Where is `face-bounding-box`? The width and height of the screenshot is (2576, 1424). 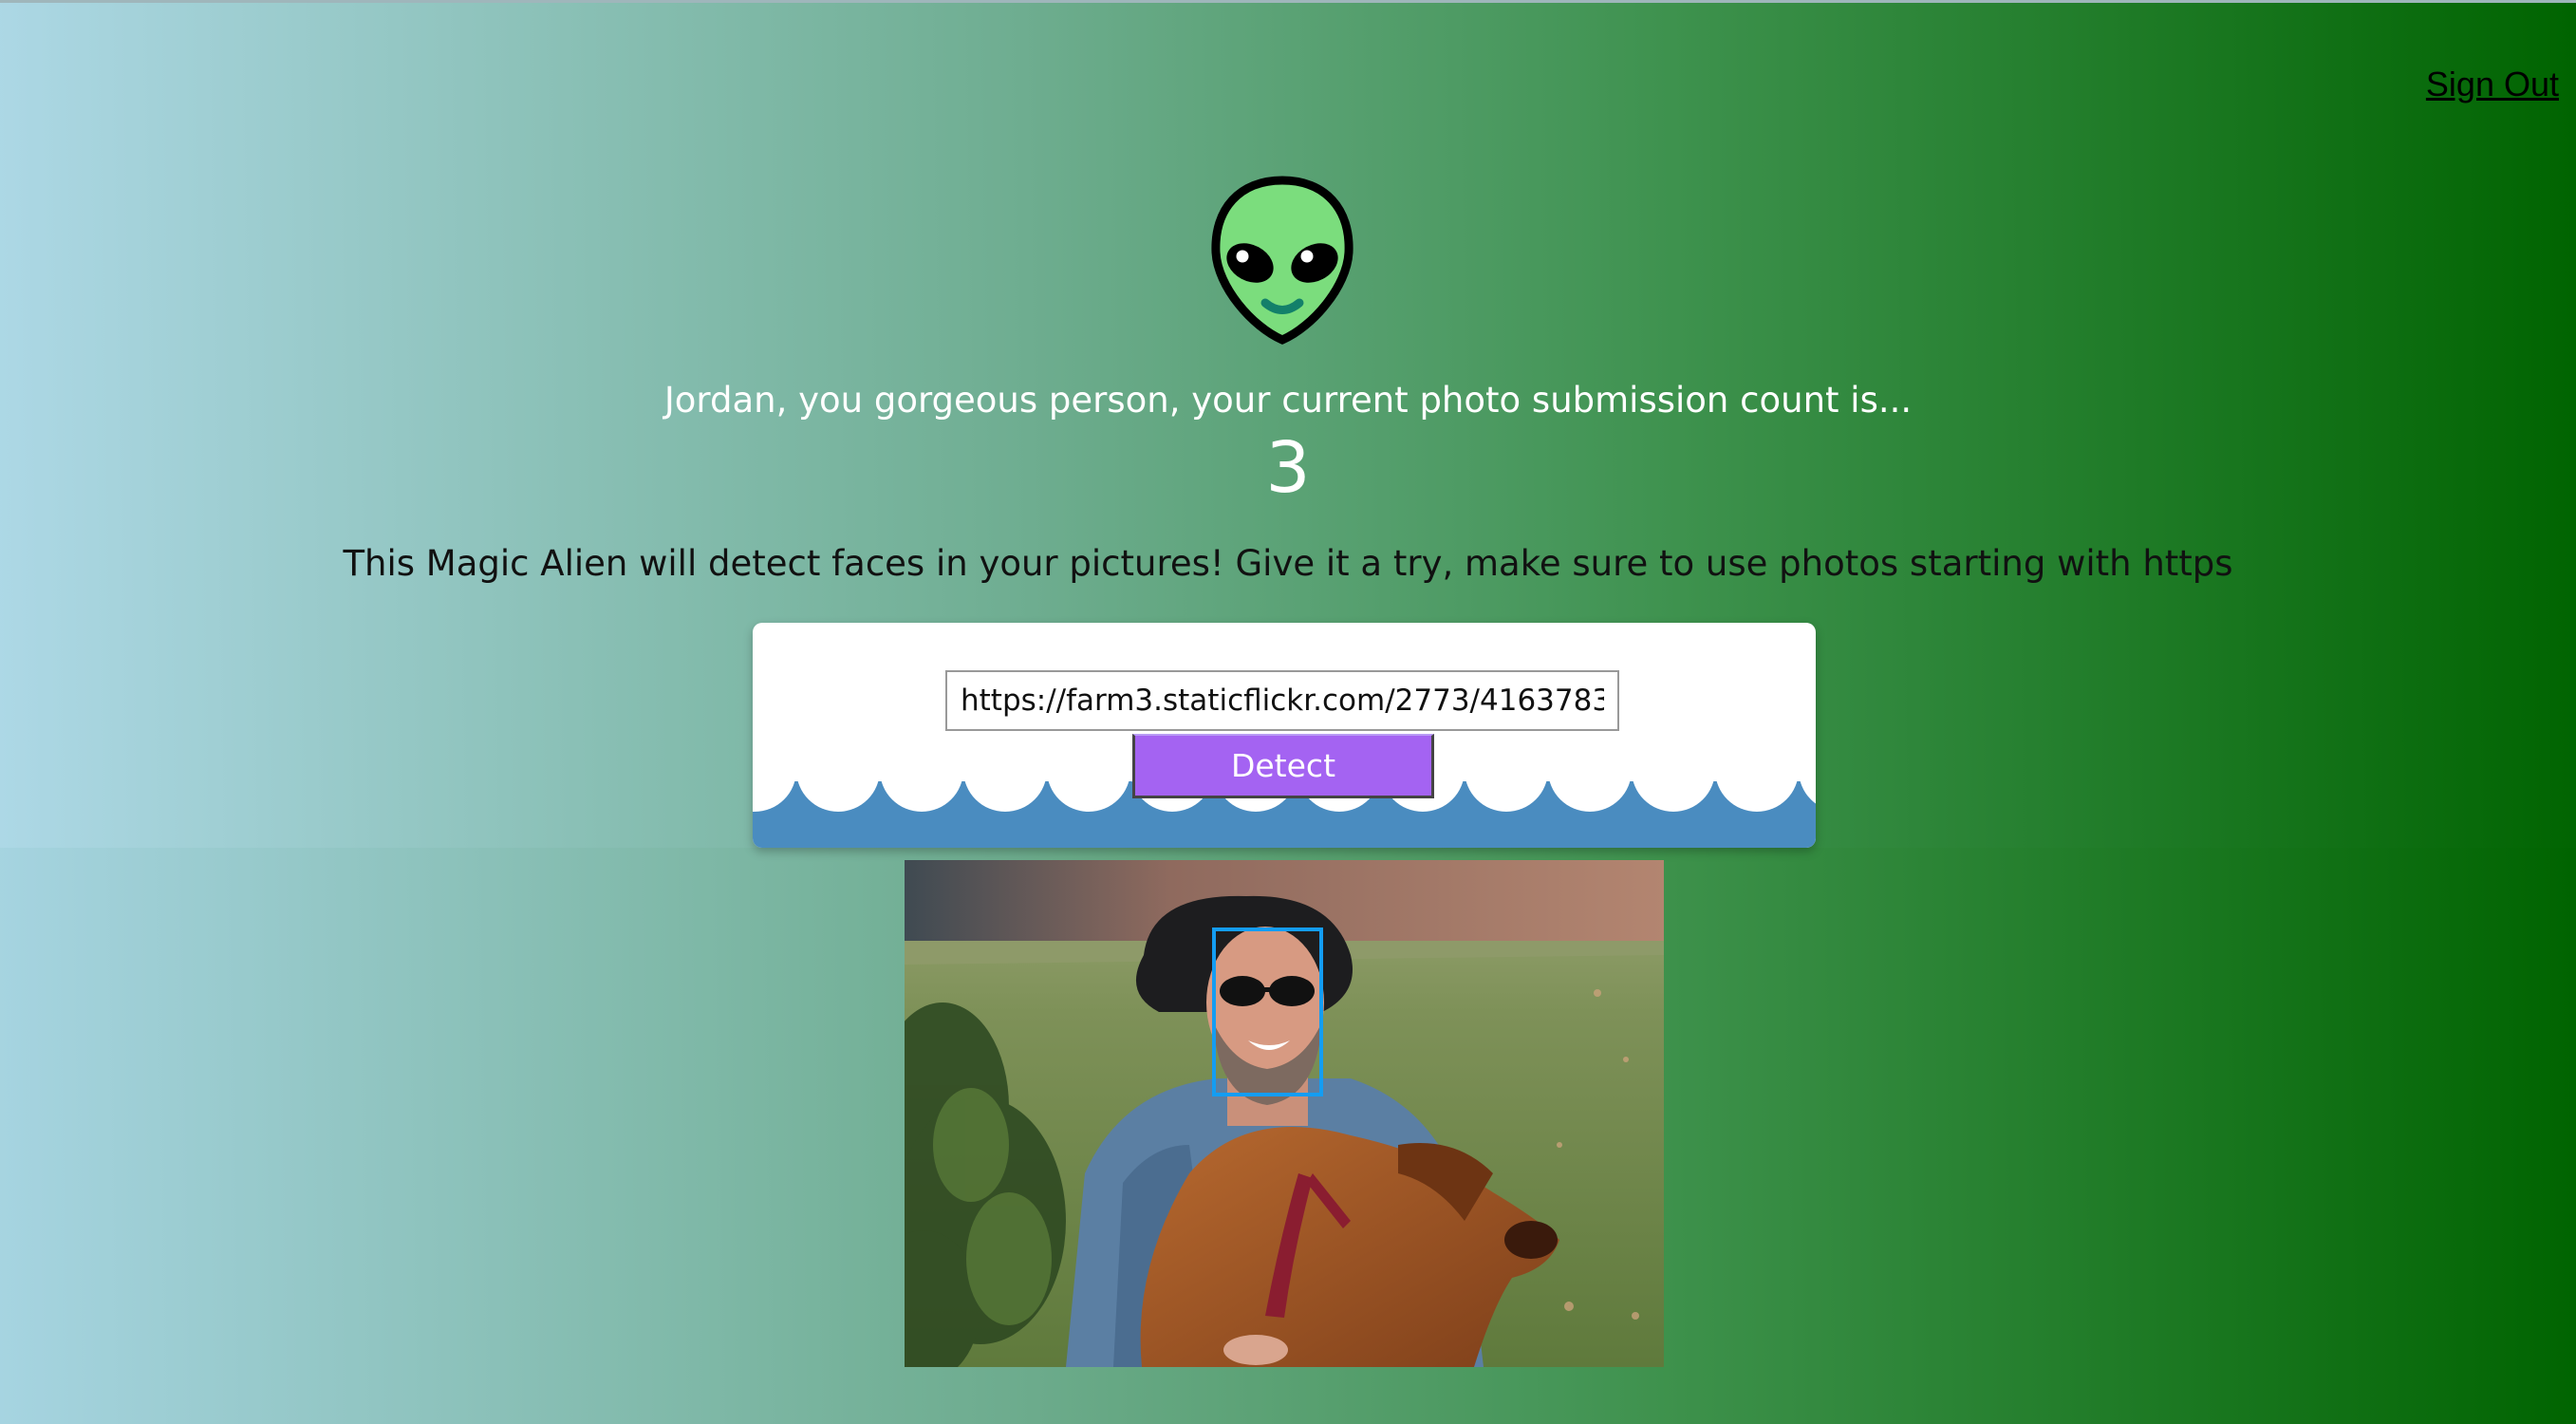
face-bounding-box is located at coordinates (1267, 1011).